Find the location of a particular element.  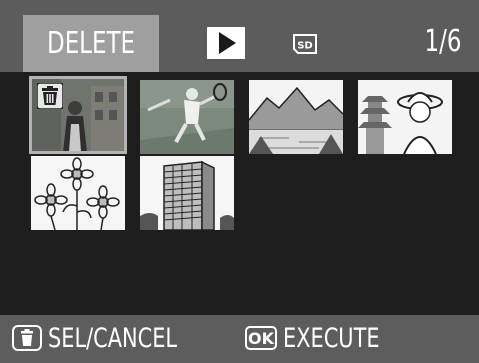

bottom-bar: SEL/CANCEL OK EXECUTE is located at coordinates (239, 339).